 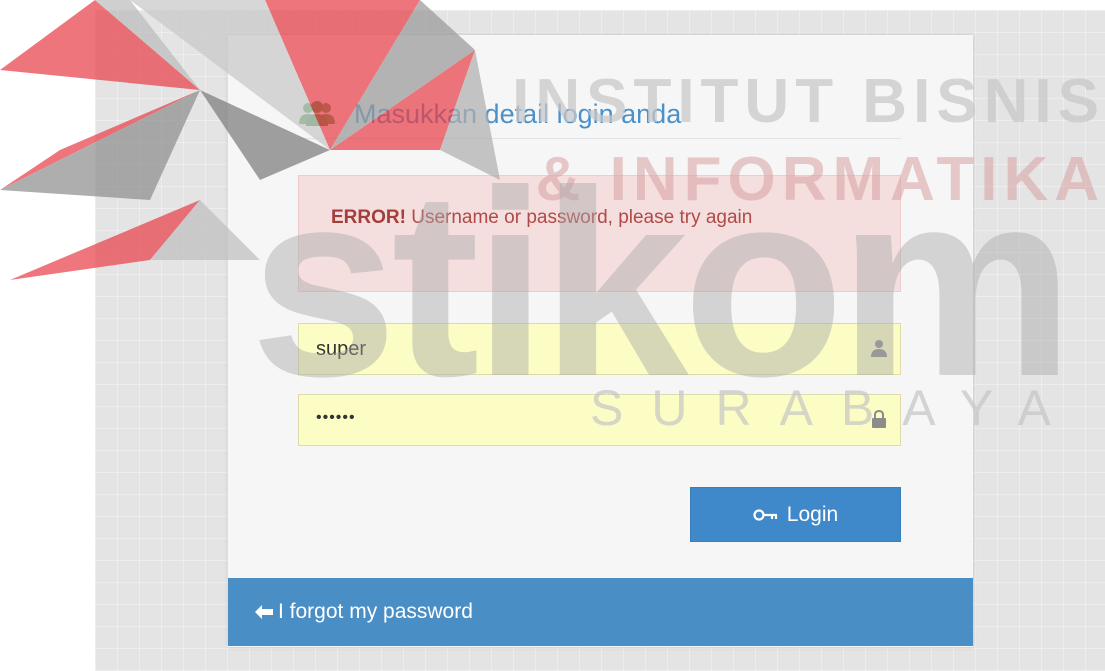 I want to click on password-value: ••••••, so click(x=336, y=417).